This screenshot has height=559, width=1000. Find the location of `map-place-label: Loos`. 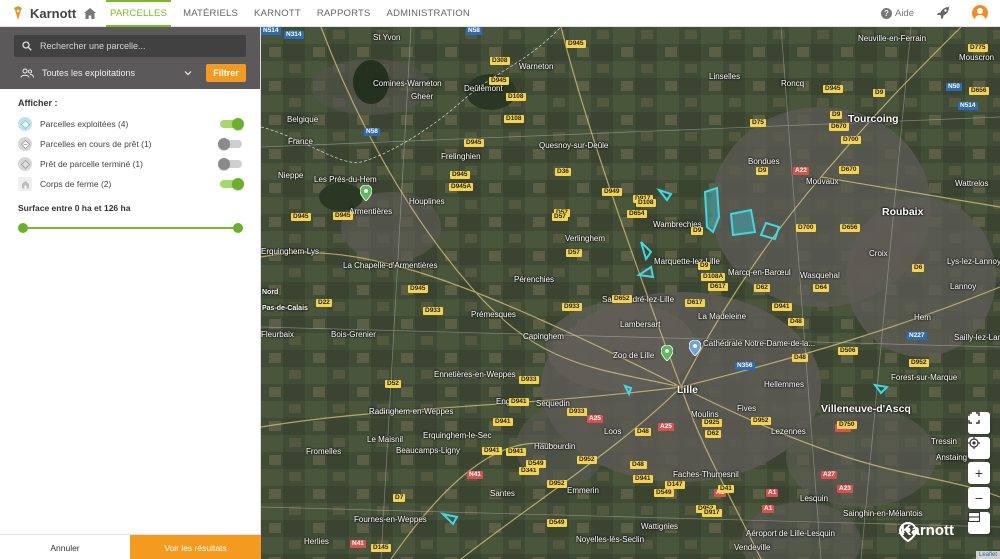

map-place-label: Loos is located at coordinates (613, 431).